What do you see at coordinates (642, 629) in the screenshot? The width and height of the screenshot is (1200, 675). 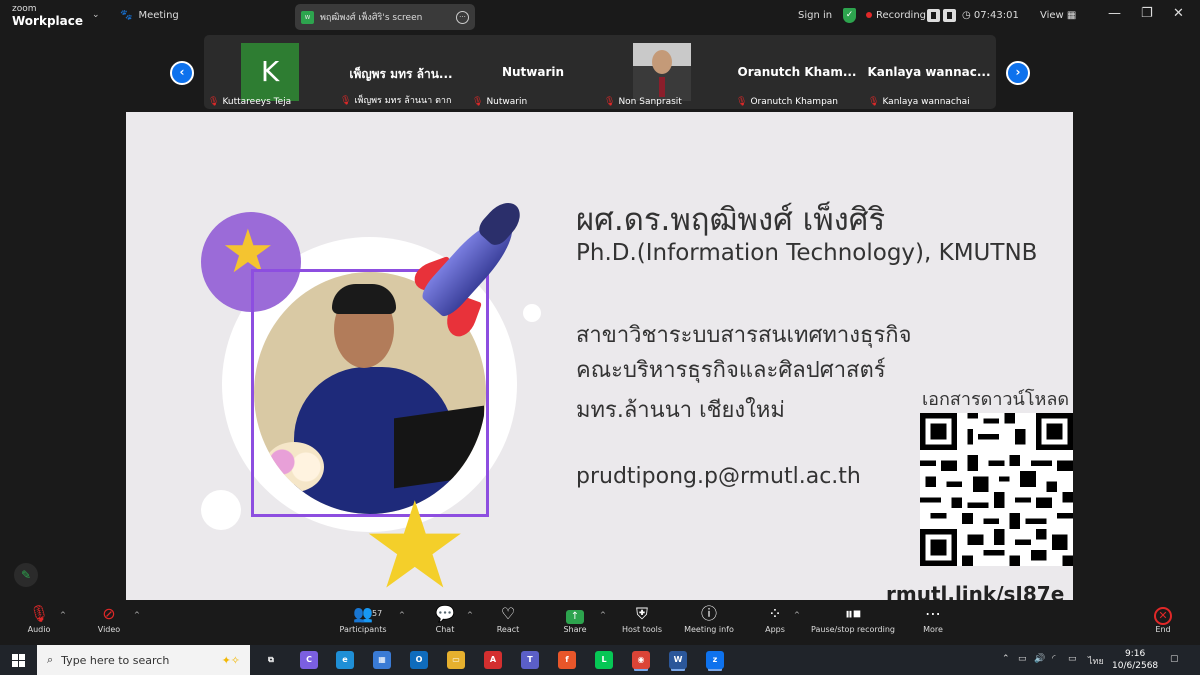 I see `host-tools-label: Host tools` at bounding box center [642, 629].